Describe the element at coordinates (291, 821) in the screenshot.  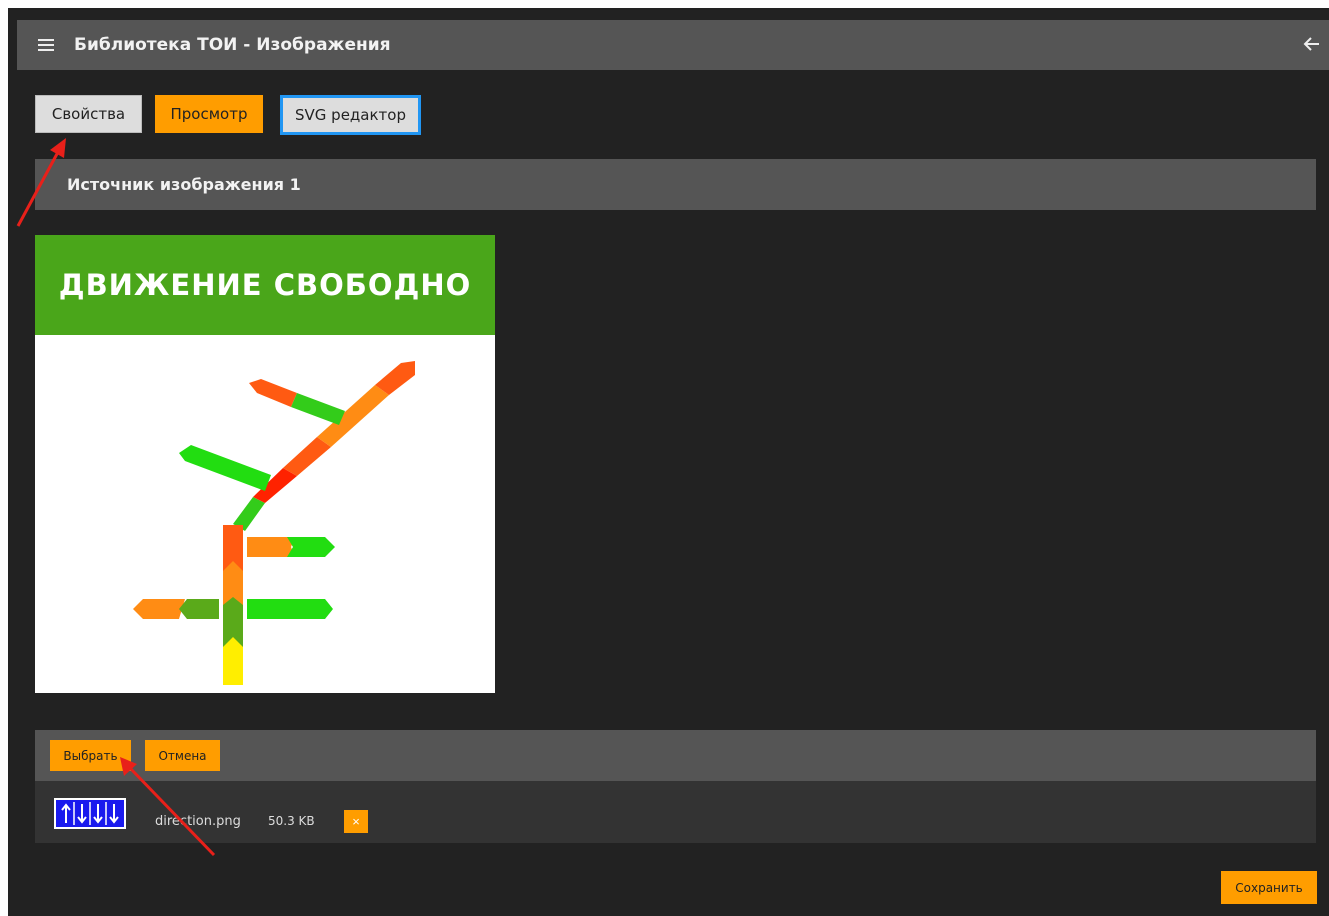
I see `file-size: 50.3 KB` at that location.